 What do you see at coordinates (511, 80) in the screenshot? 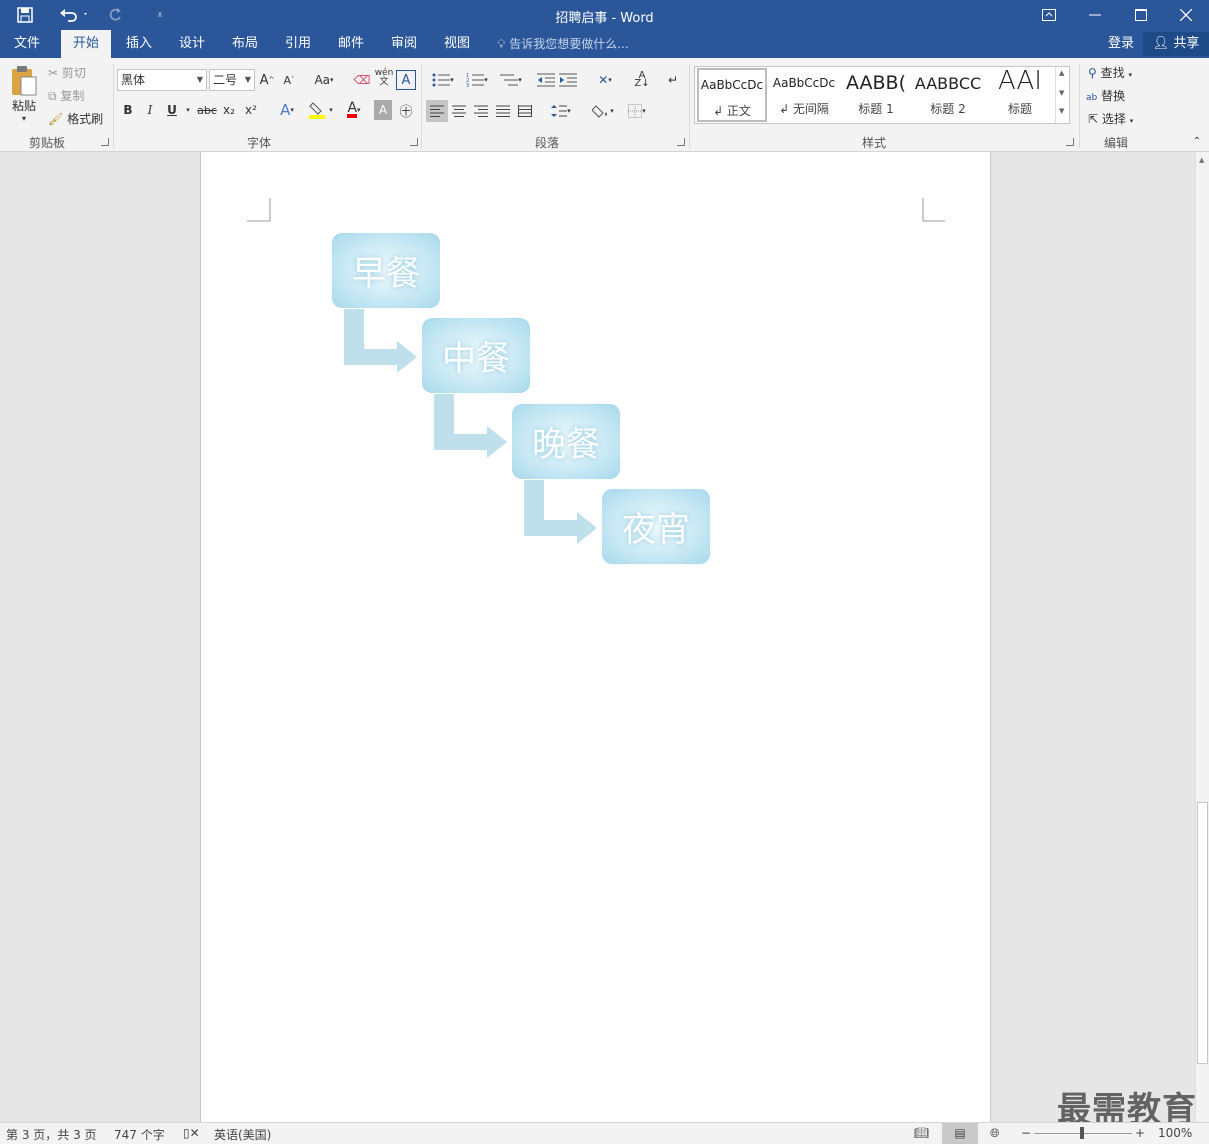
I see `multilevel-list-icon: ▾` at bounding box center [511, 80].